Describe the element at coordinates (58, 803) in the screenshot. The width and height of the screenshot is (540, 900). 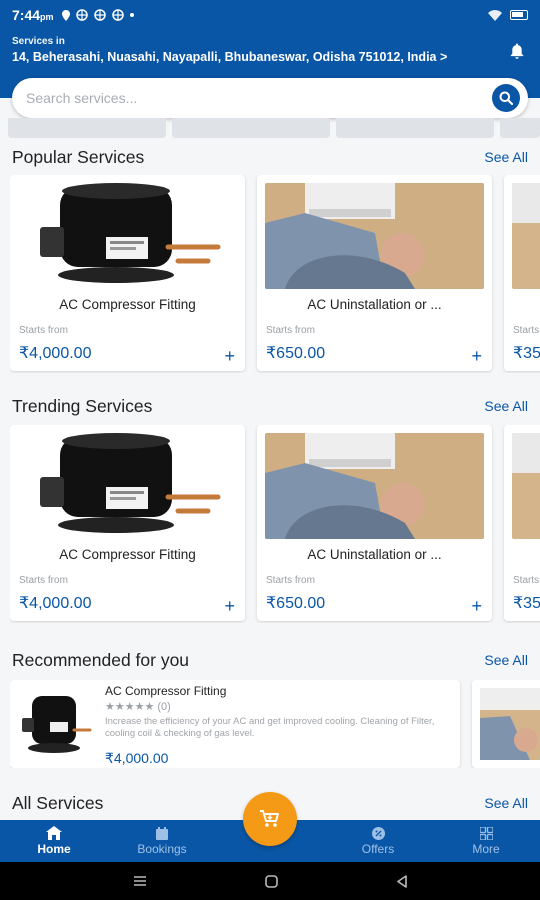
I see `all-services-title: All Services` at that location.